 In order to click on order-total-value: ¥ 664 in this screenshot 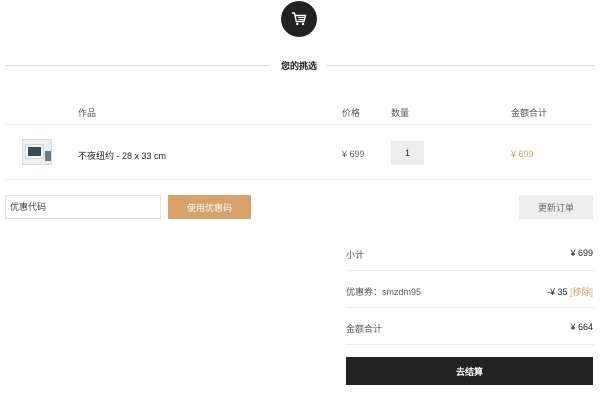, I will do `click(581, 327)`.